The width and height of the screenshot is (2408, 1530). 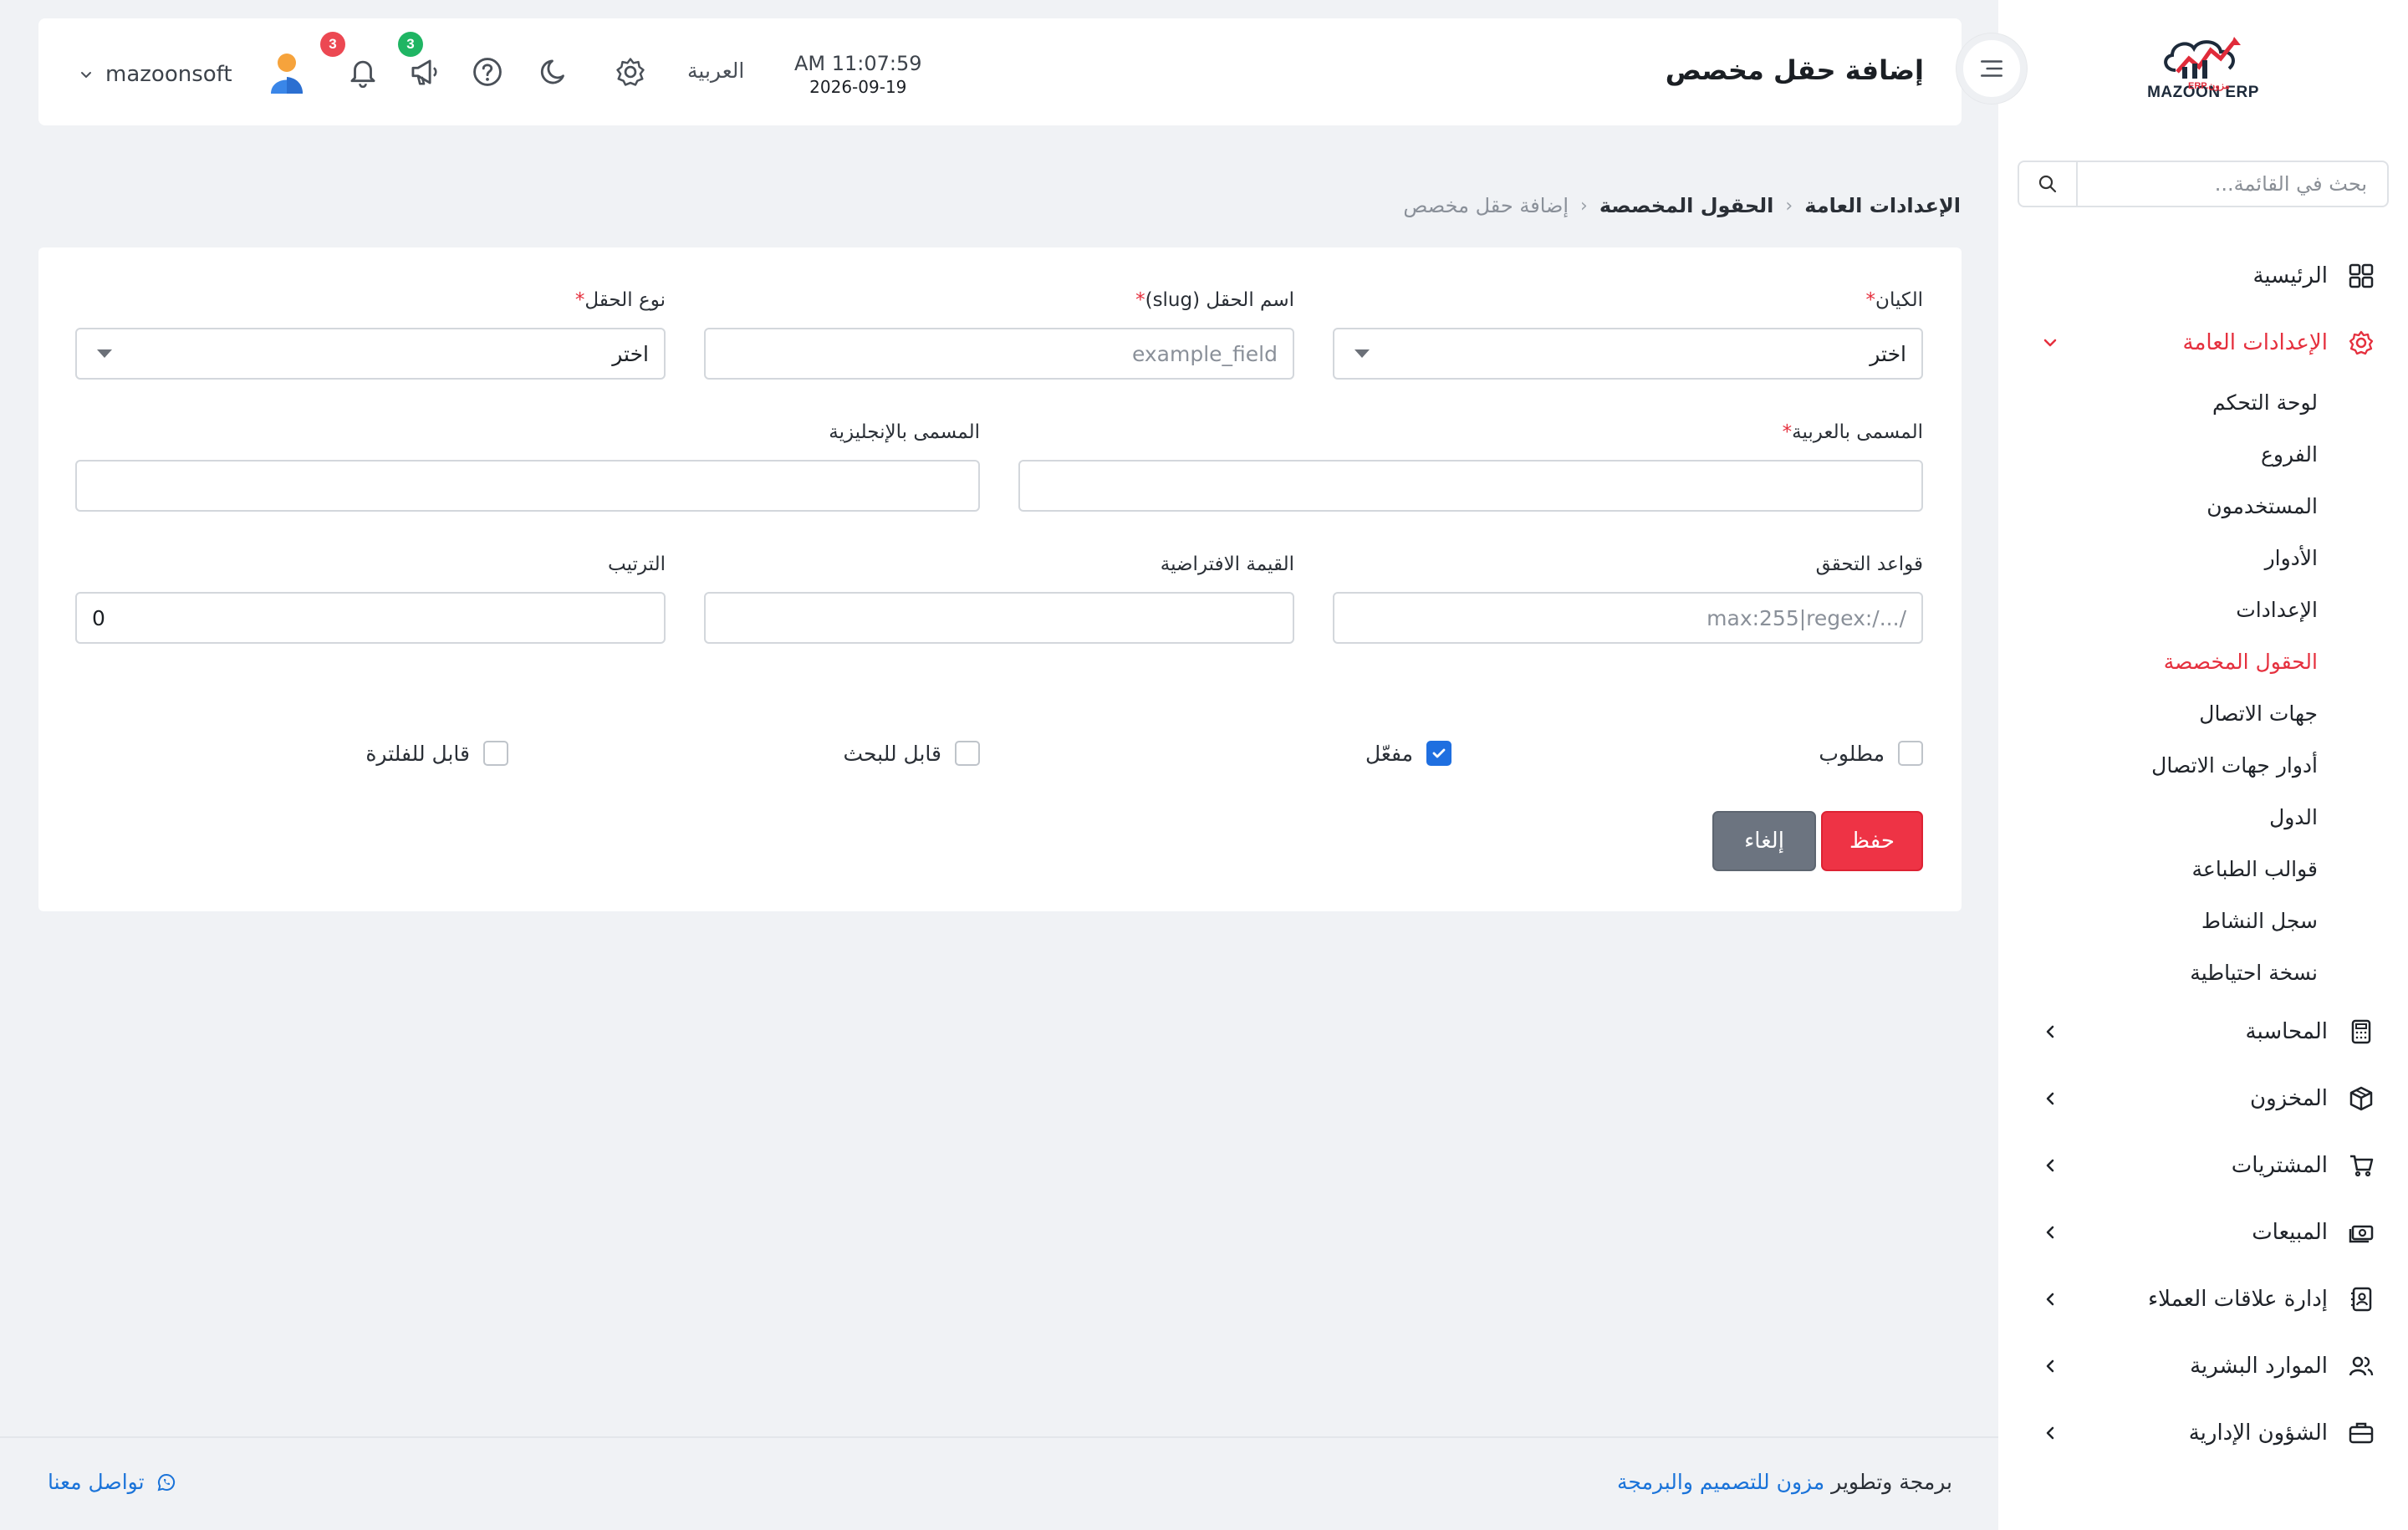 I want to click on calculator-icon, so click(x=2361, y=1032).